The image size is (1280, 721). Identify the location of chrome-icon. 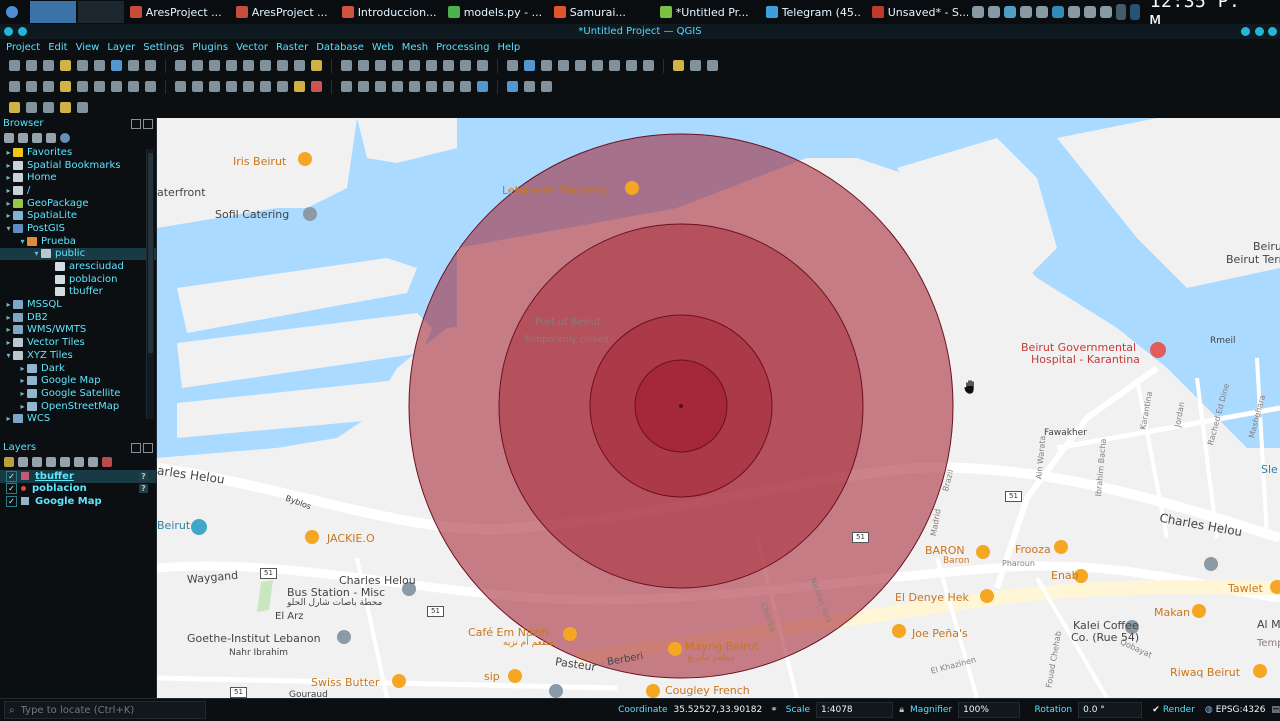
(1009, 12).